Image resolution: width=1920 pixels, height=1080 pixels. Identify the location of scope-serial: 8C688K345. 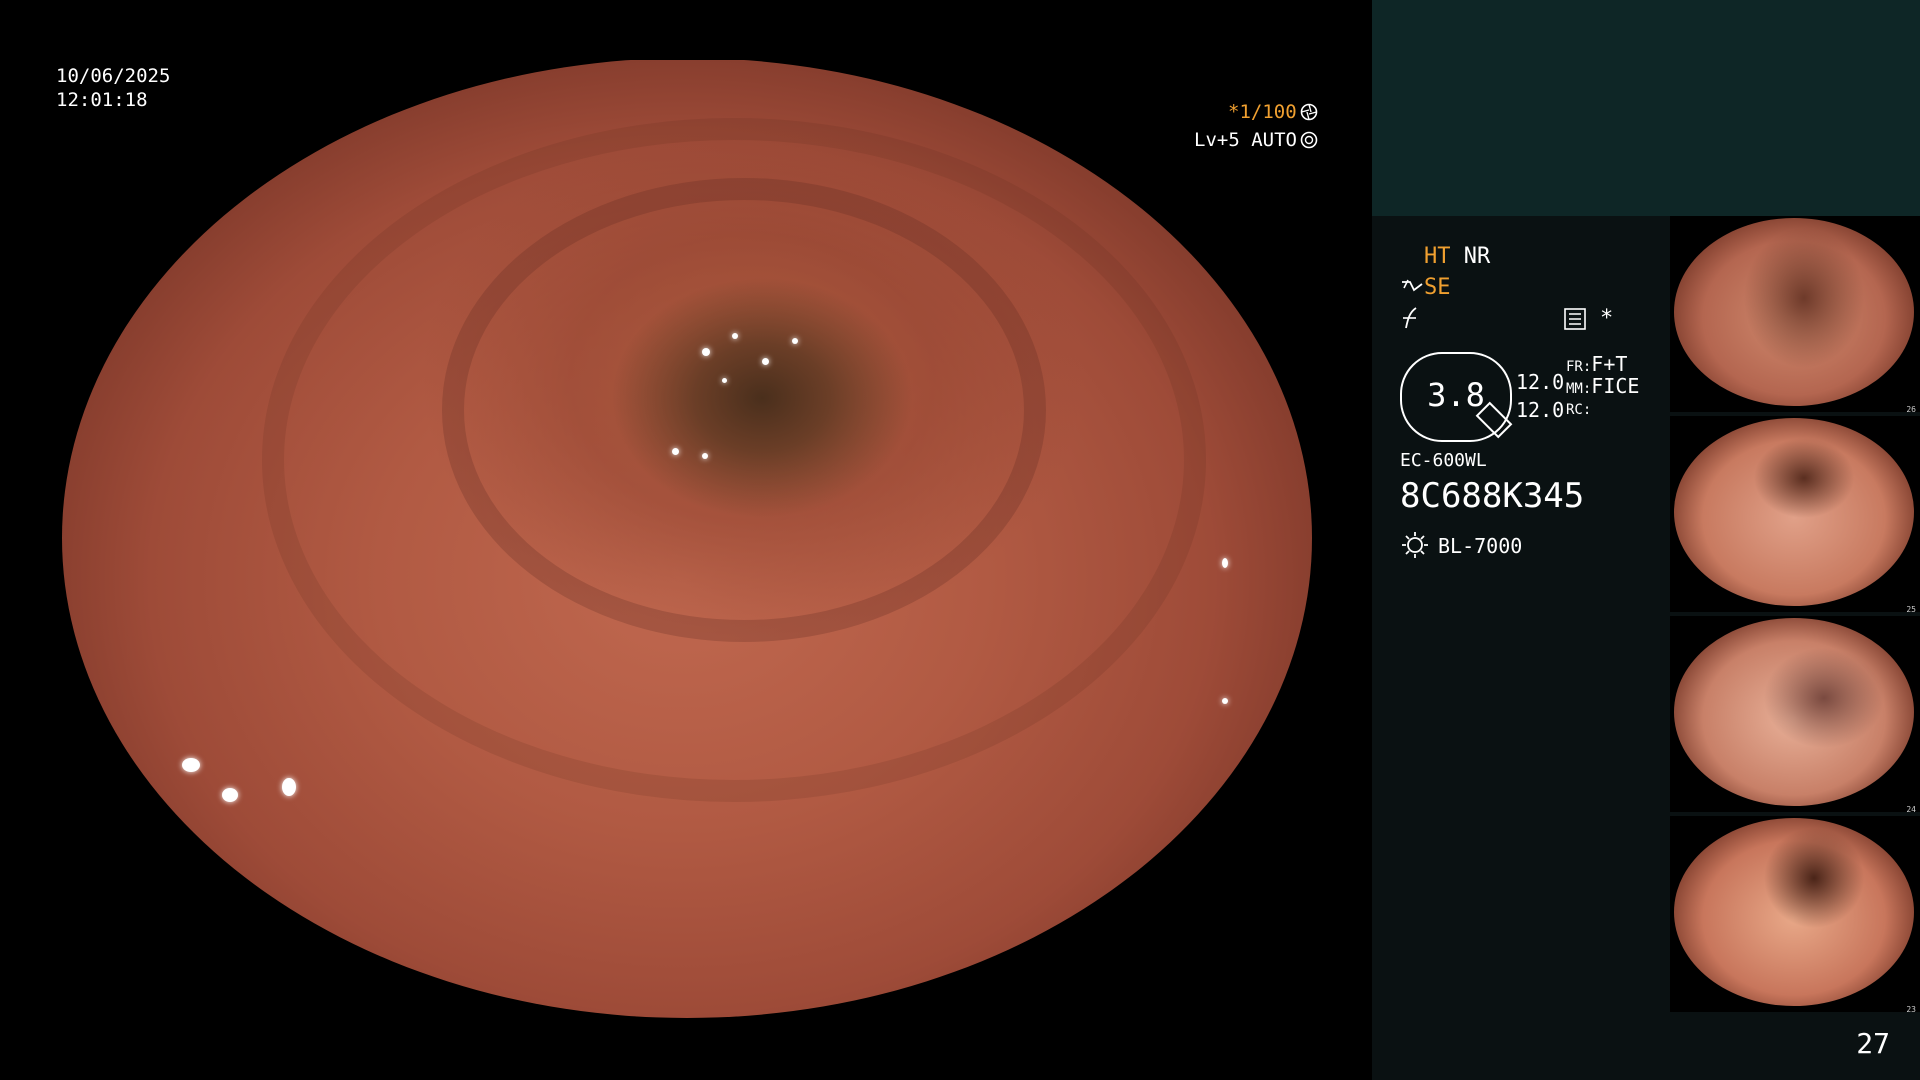
(1492, 496).